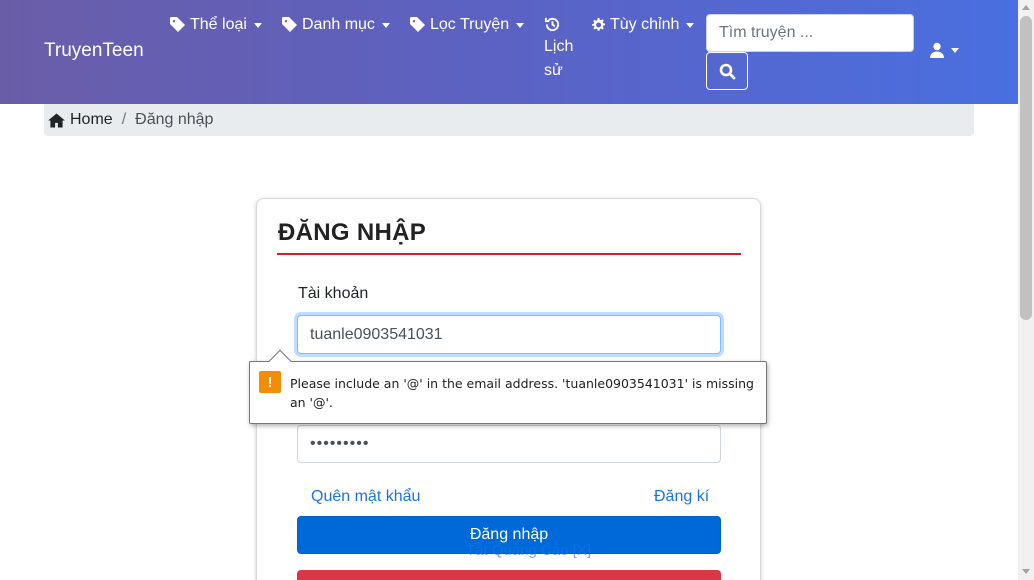 The height and width of the screenshot is (580, 1034). What do you see at coordinates (681, 497) in the screenshot?
I see `register-link: Đăng kí` at bounding box center [681, 497].